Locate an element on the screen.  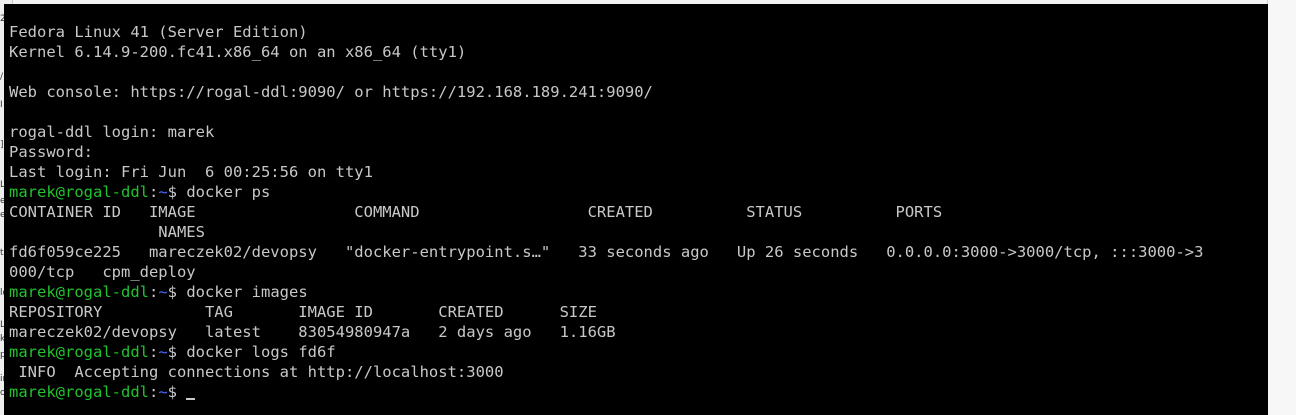
command-text: docker ps is located at coordinates (228, 192).